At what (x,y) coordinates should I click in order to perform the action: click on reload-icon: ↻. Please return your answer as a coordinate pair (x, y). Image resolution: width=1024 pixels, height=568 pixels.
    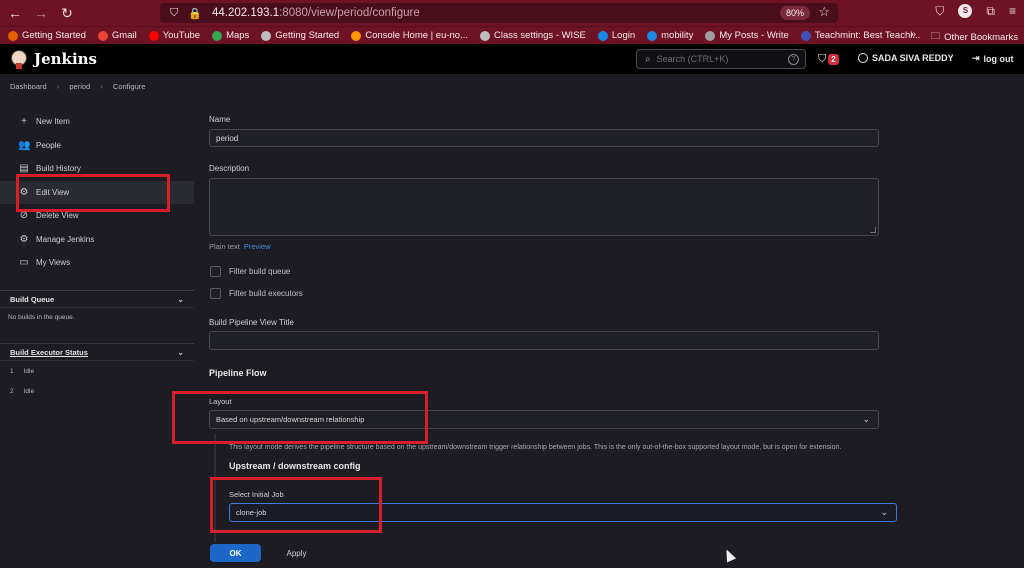
    Looking at the image, I should click on (67, 13).